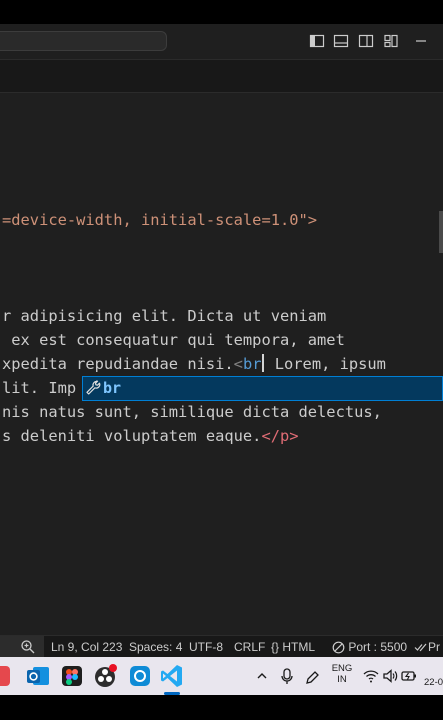 This screenshot has width=443, height=720. I want to click on snipping-tool-icon, so click(140, 676).